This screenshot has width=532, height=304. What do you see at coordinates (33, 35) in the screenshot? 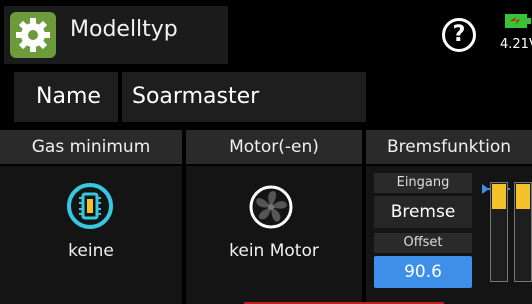
I see `gear-icon` at bounding box center [33, 35].